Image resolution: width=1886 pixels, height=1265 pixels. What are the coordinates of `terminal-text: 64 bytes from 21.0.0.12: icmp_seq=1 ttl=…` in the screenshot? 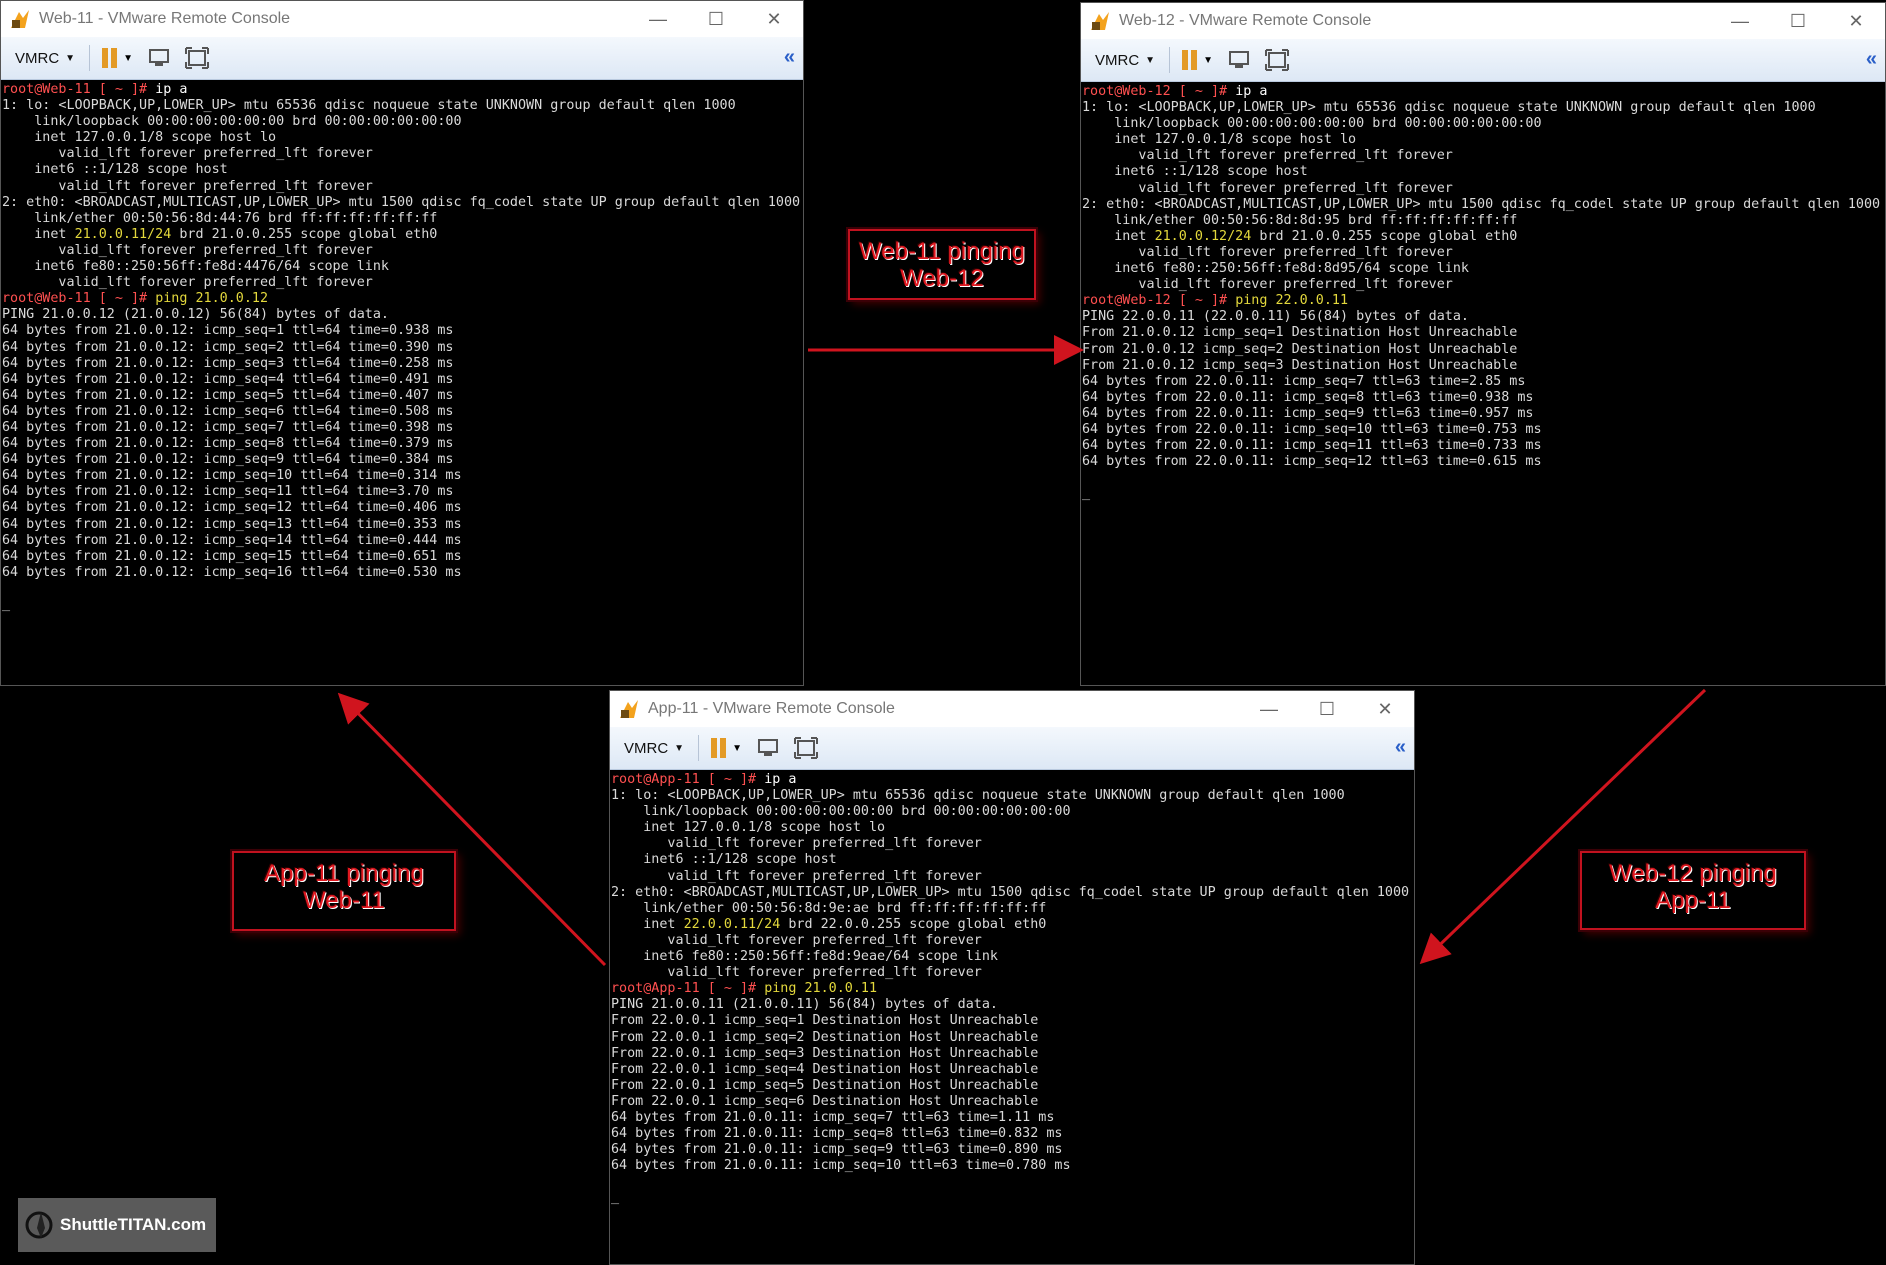 It's located at (228, 331).